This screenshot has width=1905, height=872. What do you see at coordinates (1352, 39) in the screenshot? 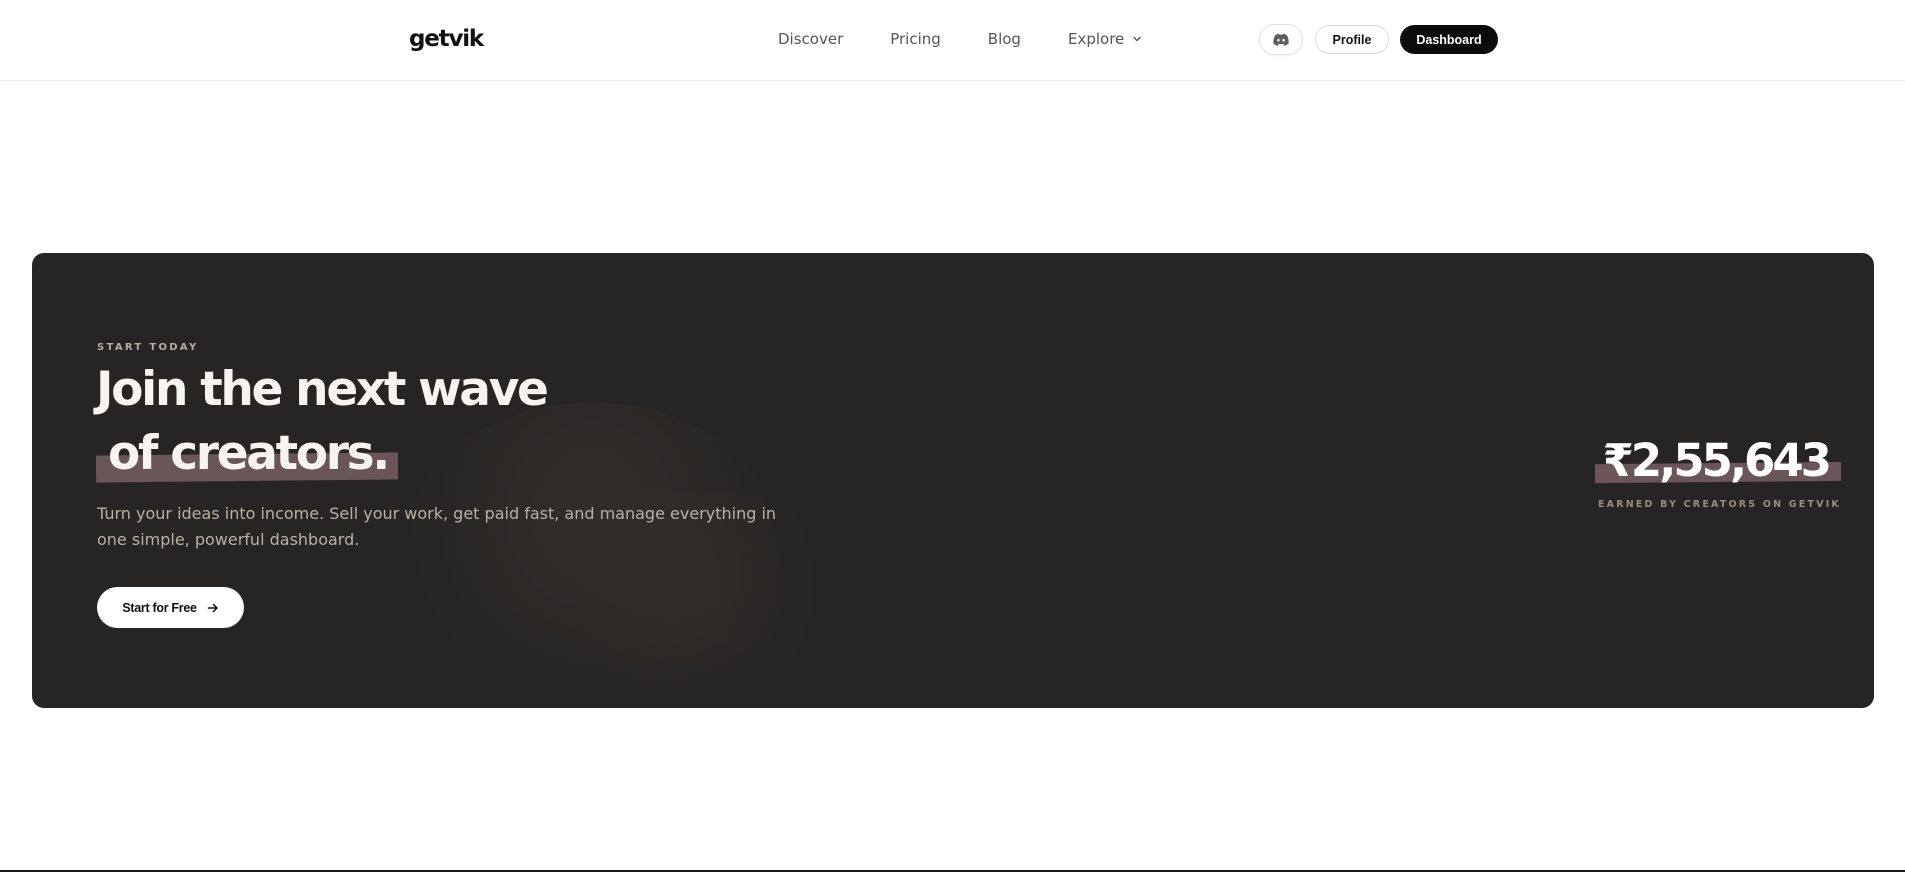
I see `profile-button: Profile` at bounding box center [1352, 39].